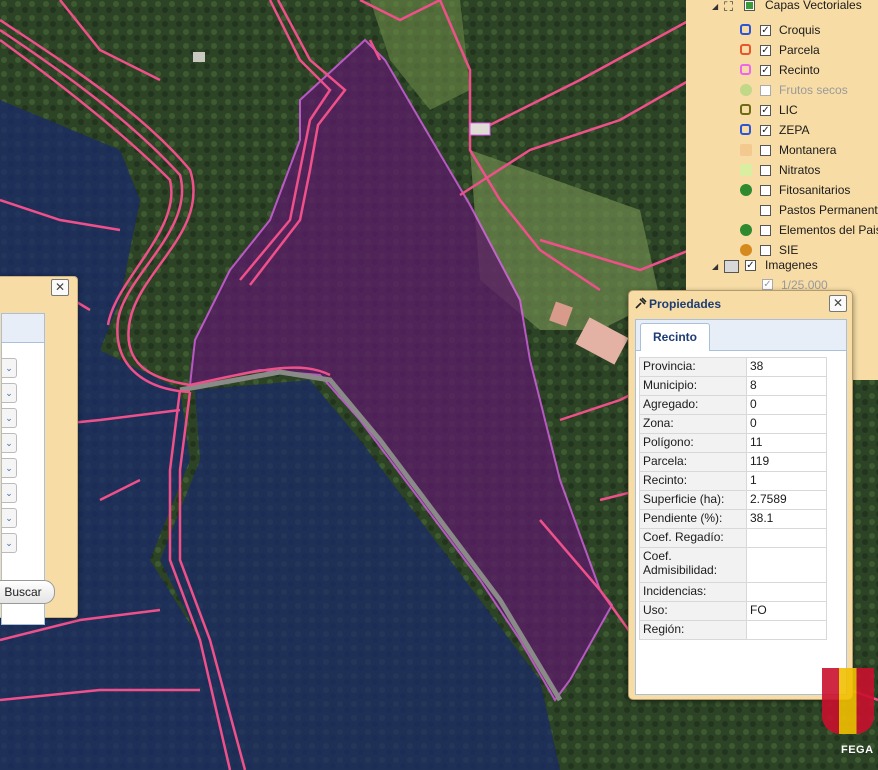 Image resolution: width=878 pixels, height=770 pixels. Describe the element at coordinates (786, 519) in the screenshot. I see `property-value: 38.1` at that location.